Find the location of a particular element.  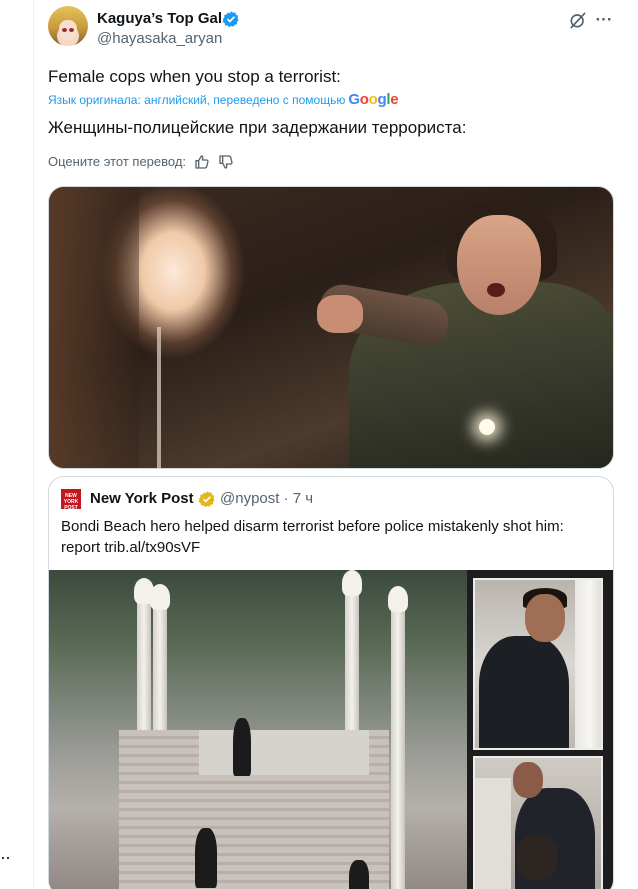

rate-prompt: Оцените этот перевод: is located at coordinates (117, 161).